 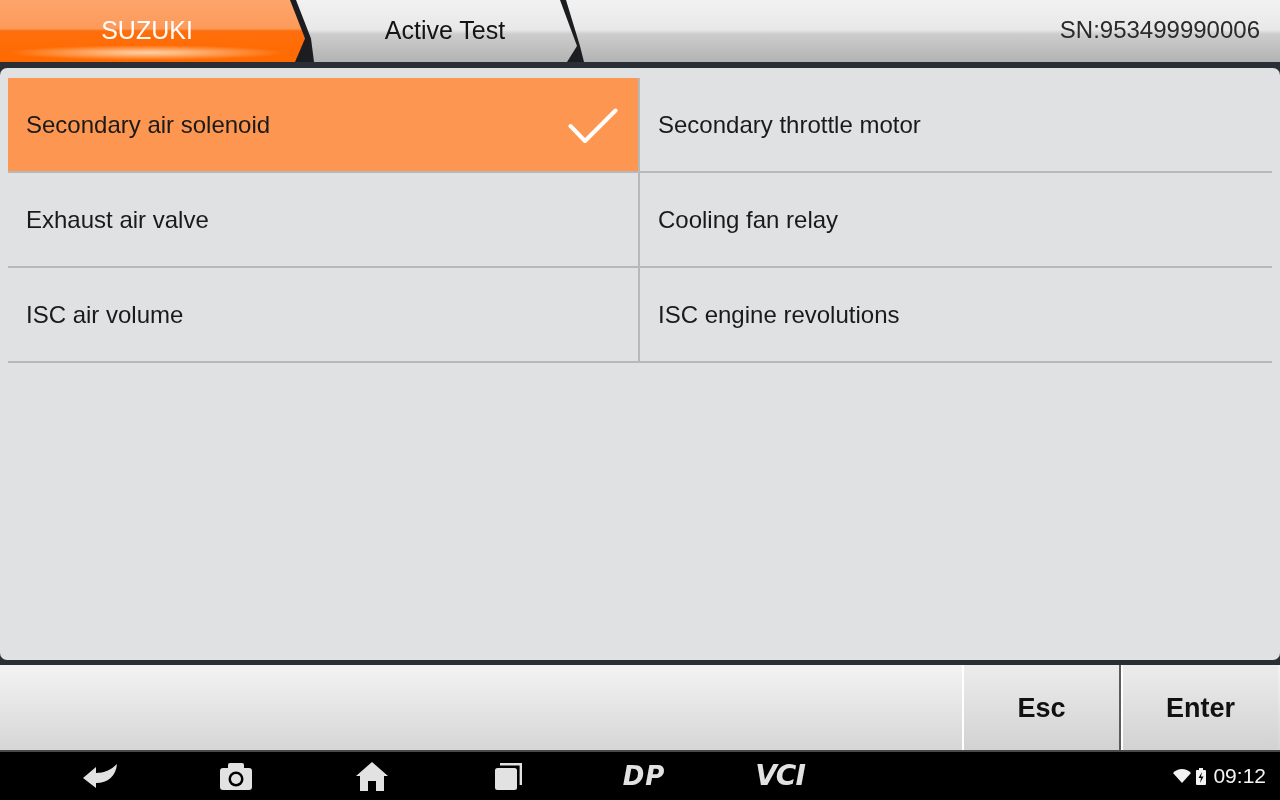 What do you see at coordinates (956, 315) in the screenshot?
I see `list-item: ISC engine revolutions` at bounding box center [956, 315].